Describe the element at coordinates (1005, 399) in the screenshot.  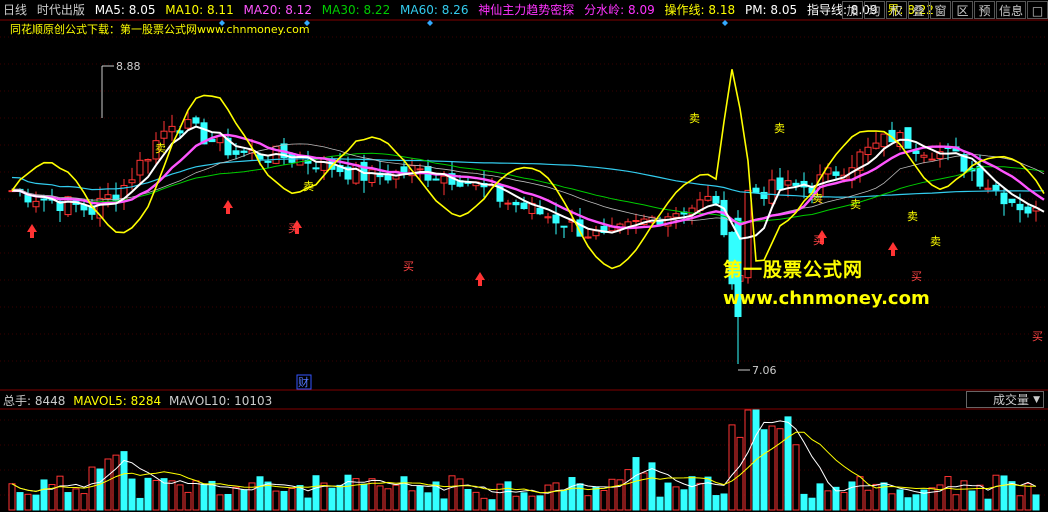
I see `volume-indicator-select: 成交量 ▼` at that location.